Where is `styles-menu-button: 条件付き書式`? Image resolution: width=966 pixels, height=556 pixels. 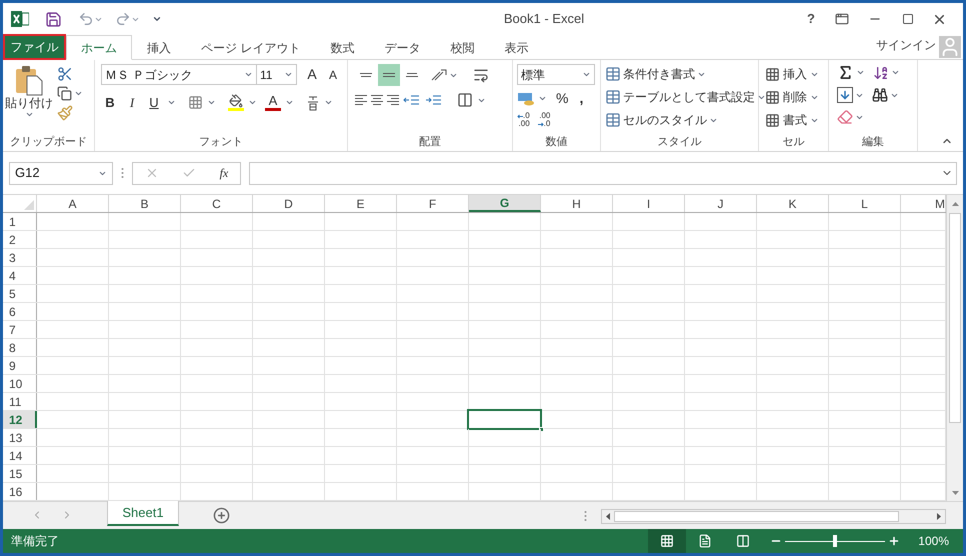
styles-menu-button: 条件付き書式 is located at coordinates (685, 74).